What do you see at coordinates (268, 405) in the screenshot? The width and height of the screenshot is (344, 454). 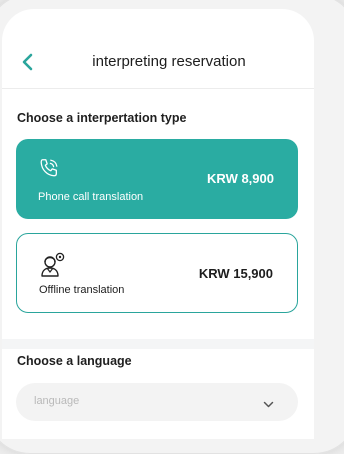 I see `chevron-down-icon` at bounding box center [268, 405].